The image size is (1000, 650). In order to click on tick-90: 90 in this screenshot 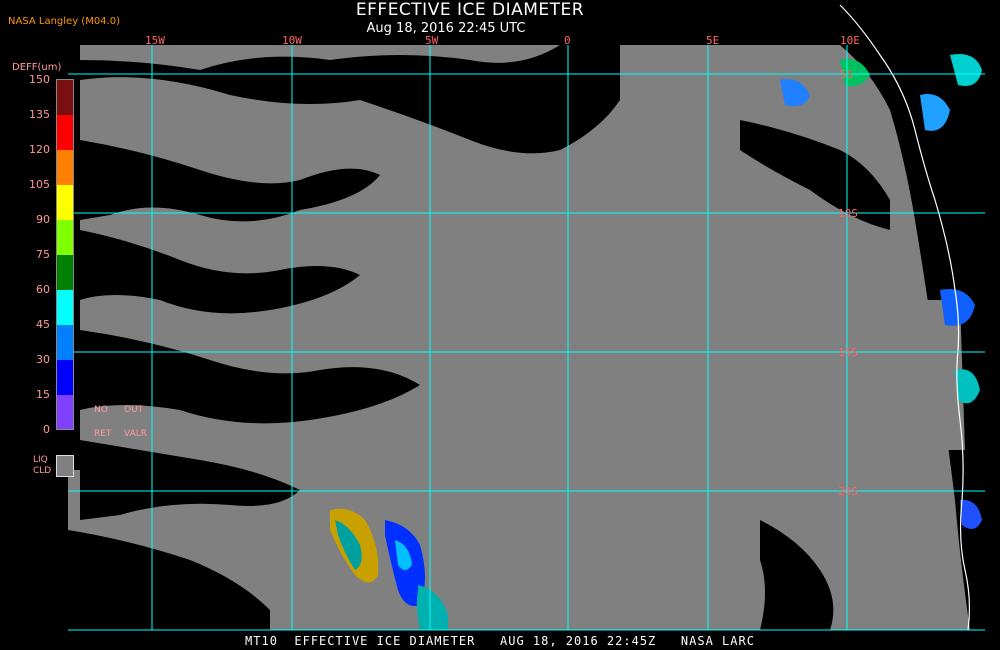, I will do `click(43, 219)`.